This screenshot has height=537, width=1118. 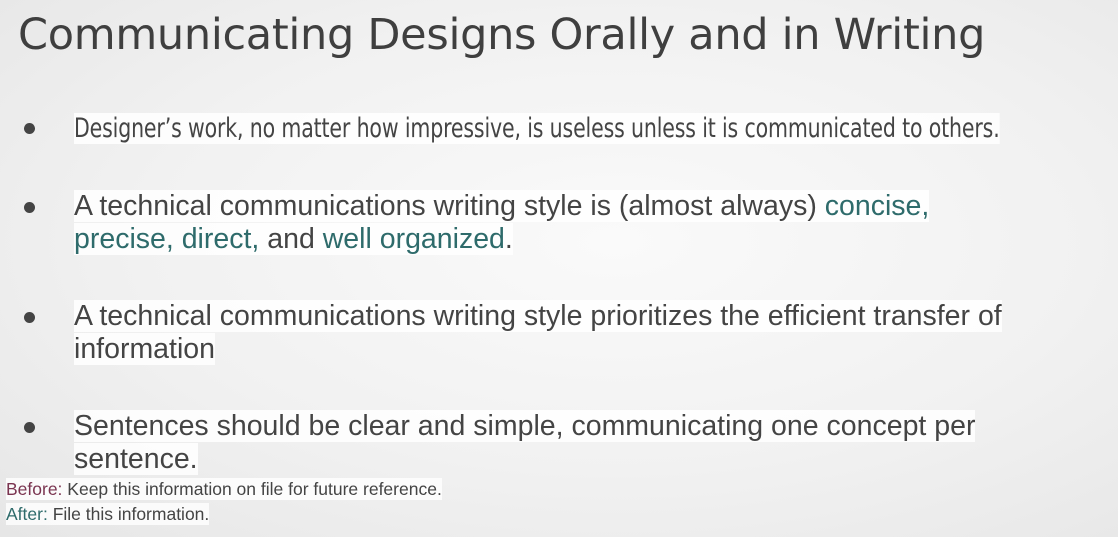 I want to click on highlighted-term: well organized, so click(x=413, y=239).